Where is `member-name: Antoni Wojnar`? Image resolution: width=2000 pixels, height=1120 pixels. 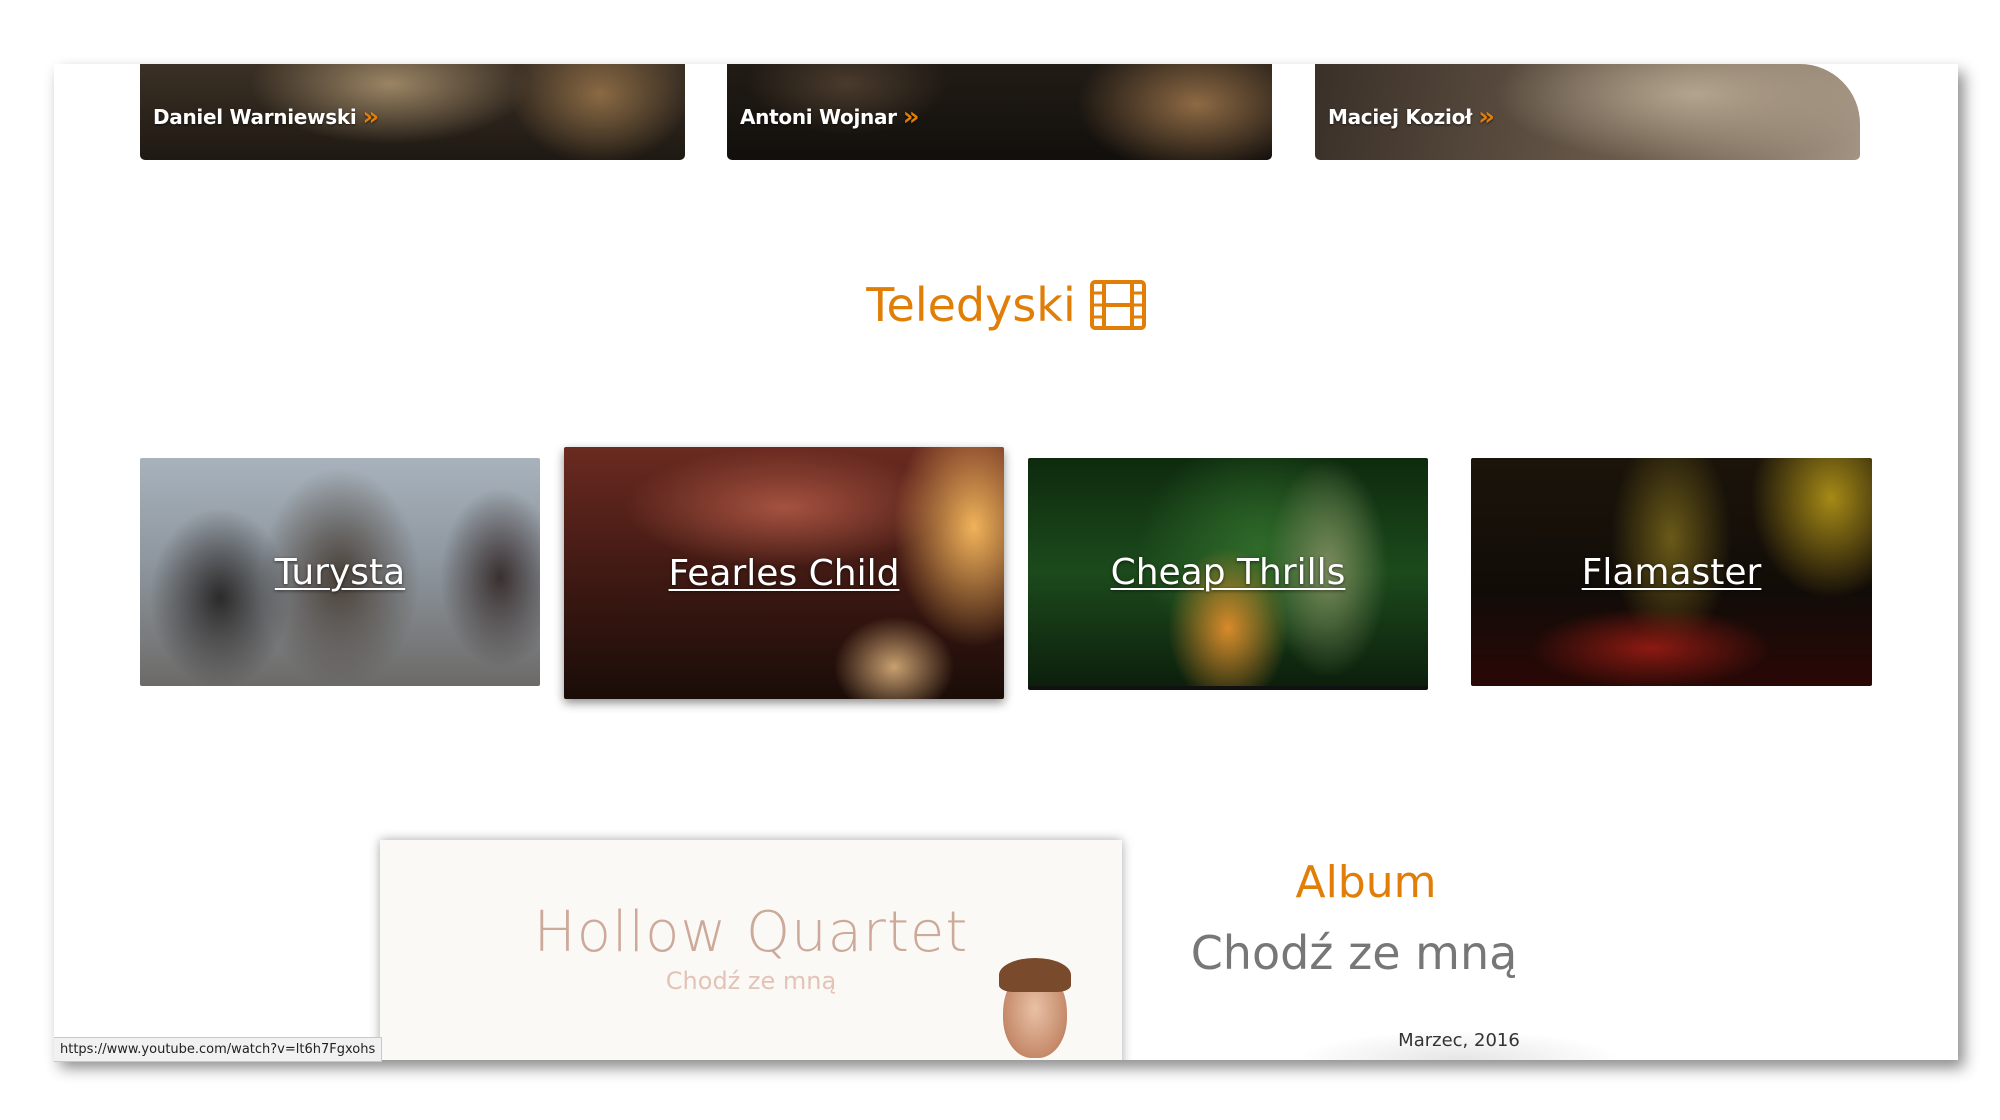 member-name: Antoni Wojnar is located at coordinates (818, 117).